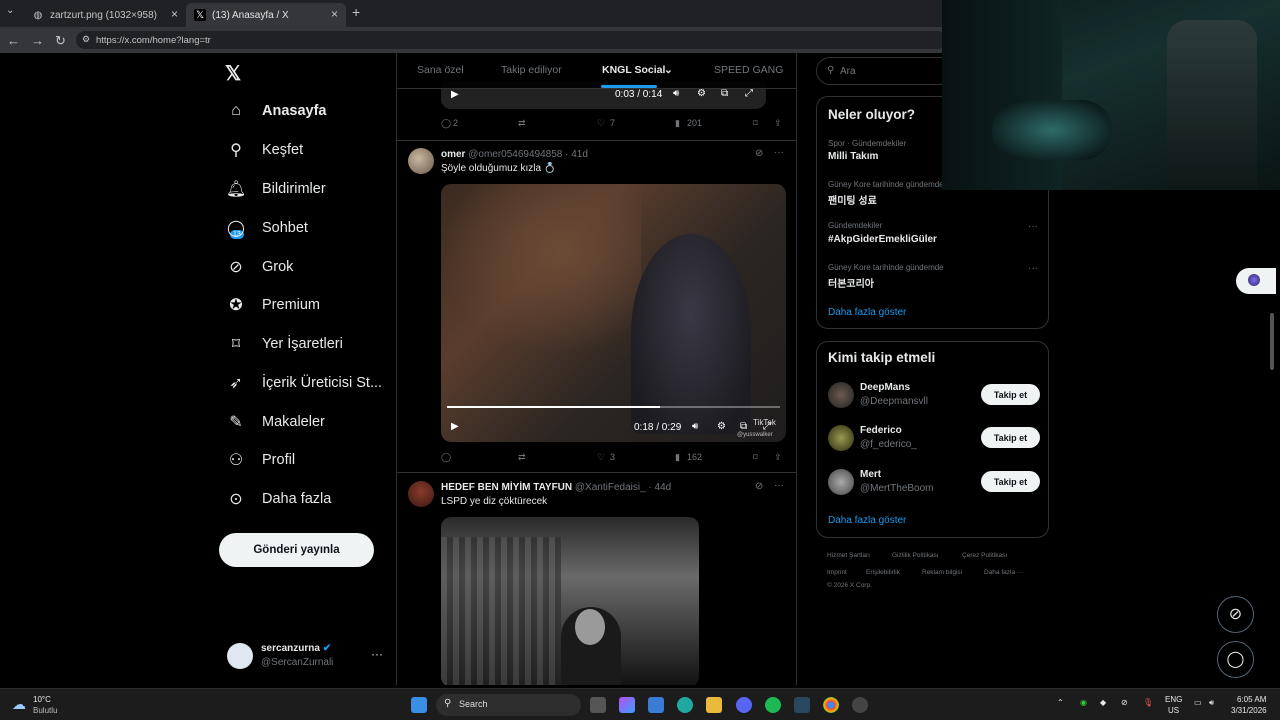  What do you see at coordinates (831, 705) in the screenshot?
I see `chrome-icon` at bounding box center [831, 705].